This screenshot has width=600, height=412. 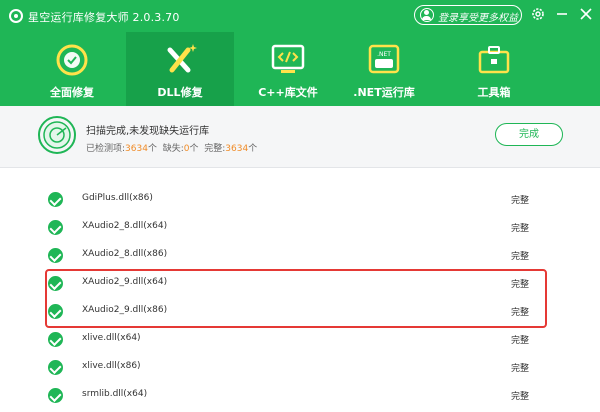 What do you see at coordinates (384, 92) in the screenshot?
I see `tab-label: .NET运行库` at bounding box center [384, 92].